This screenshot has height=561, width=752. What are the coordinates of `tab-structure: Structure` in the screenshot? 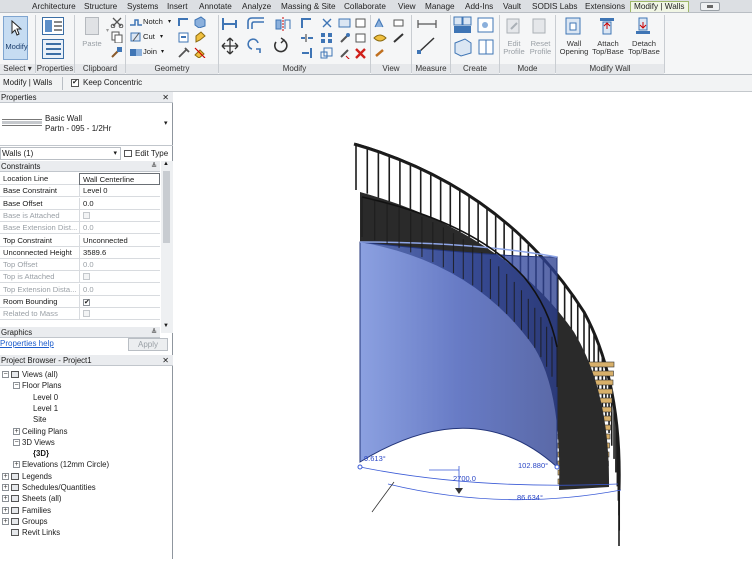 It's located at (100, 6).